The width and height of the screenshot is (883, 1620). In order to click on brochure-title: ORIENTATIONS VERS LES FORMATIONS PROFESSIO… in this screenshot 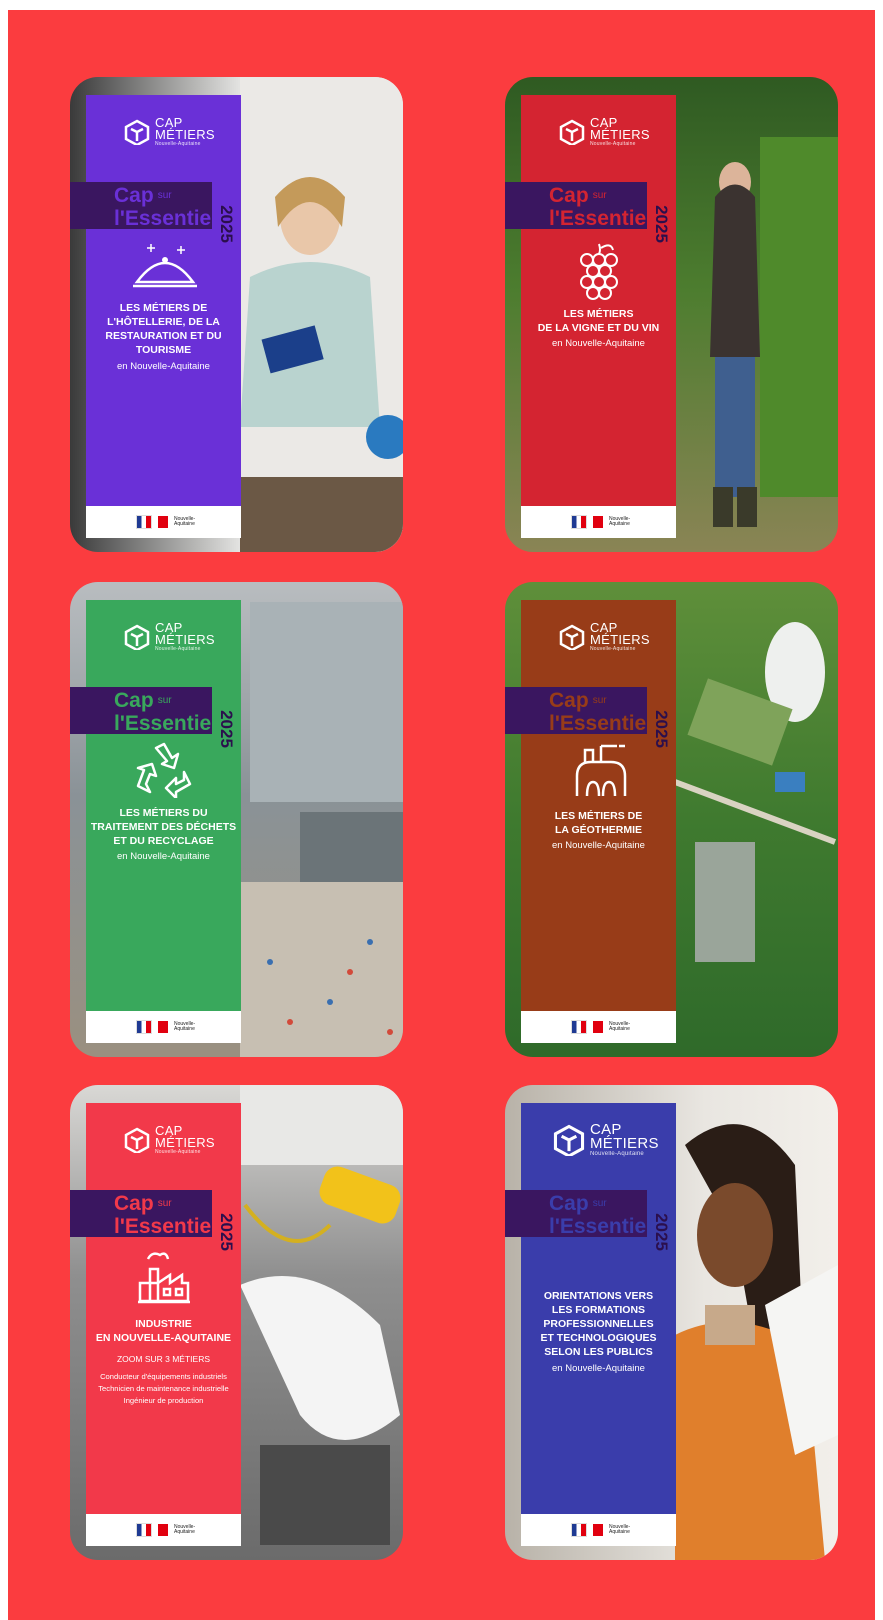, I will do `click(598, 1324)`.